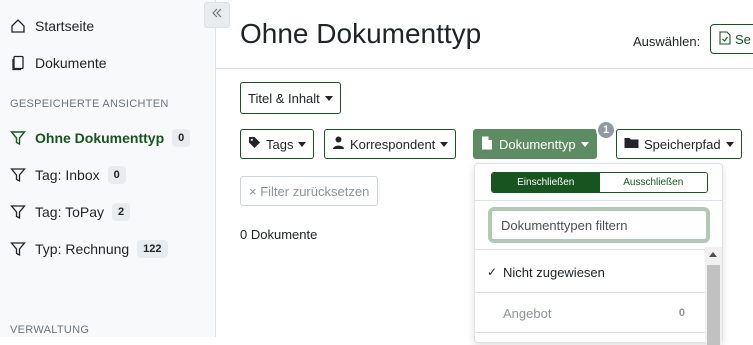  I want to click on scroll-up-arrow-icon, so click(713, 254).